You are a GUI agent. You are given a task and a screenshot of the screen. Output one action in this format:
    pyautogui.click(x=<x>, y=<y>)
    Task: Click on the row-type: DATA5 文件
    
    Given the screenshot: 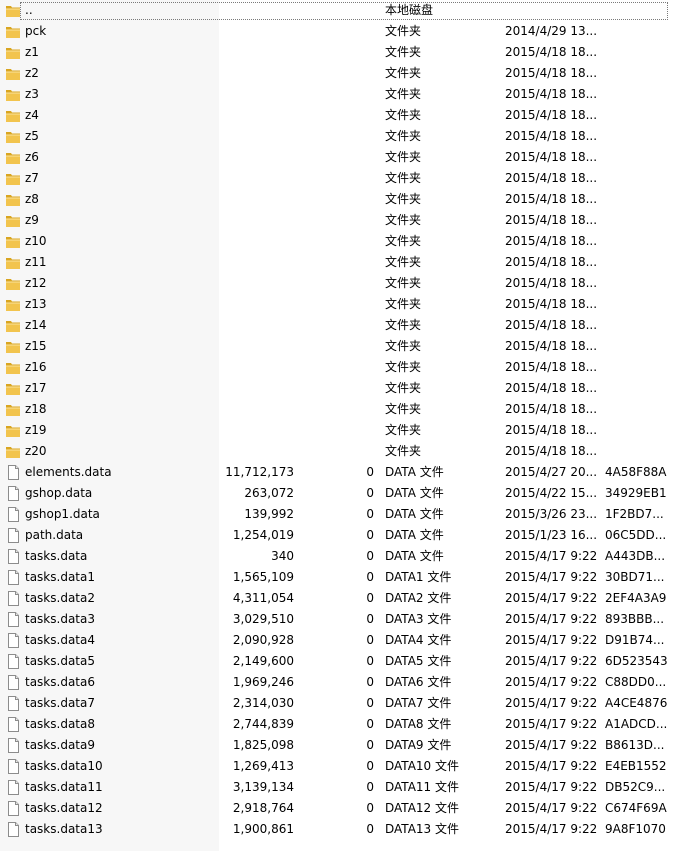 What is the action you would take?
    pyautogui.click(x=418, y=661)
    